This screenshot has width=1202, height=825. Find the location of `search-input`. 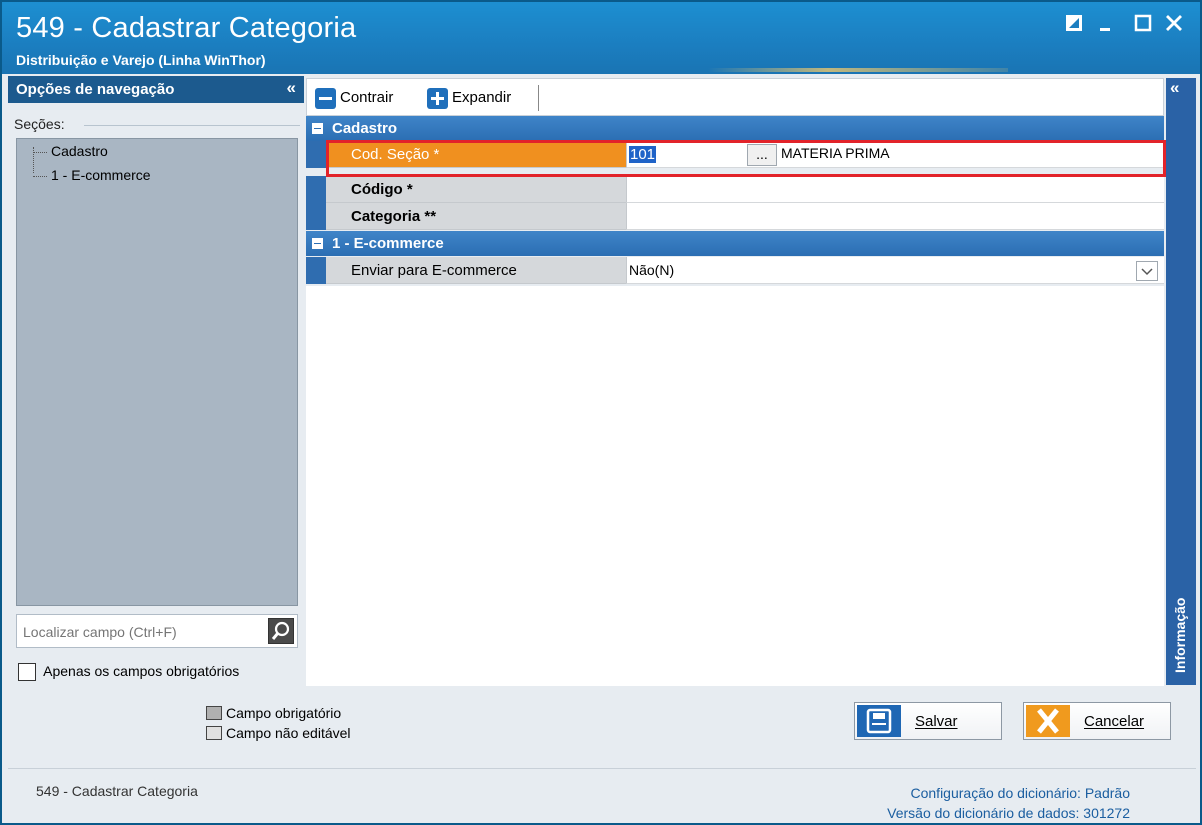

search-input is located at coordinates (141, 632).